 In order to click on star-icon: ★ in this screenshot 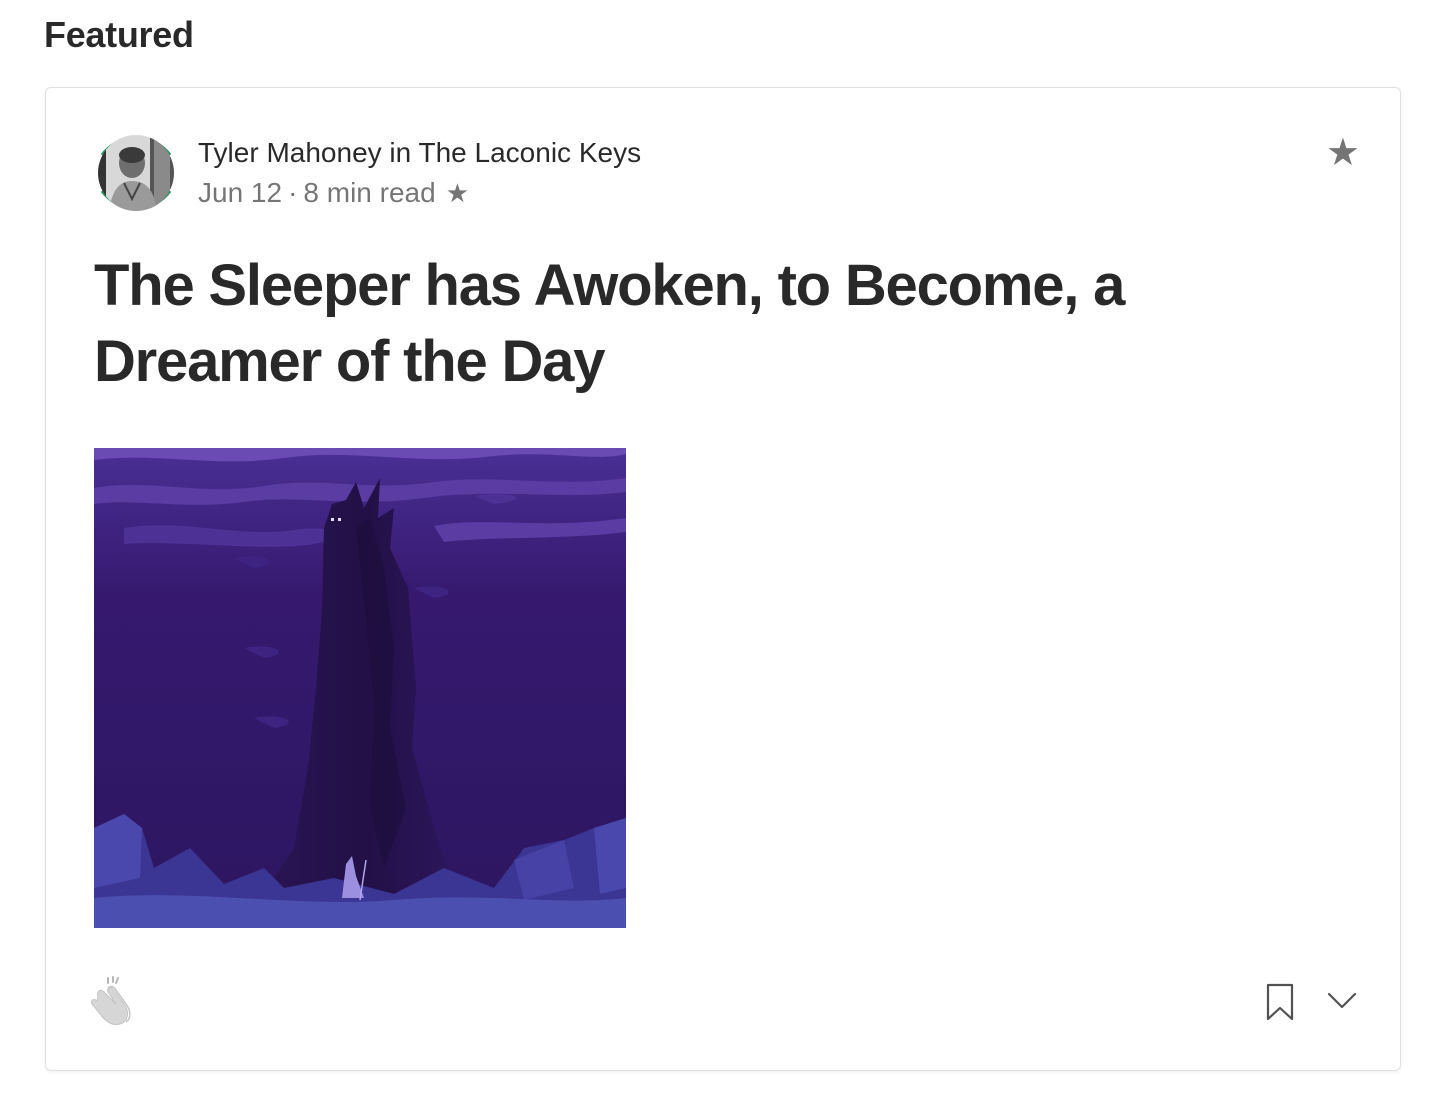, I will do `click(1343, 153)`.